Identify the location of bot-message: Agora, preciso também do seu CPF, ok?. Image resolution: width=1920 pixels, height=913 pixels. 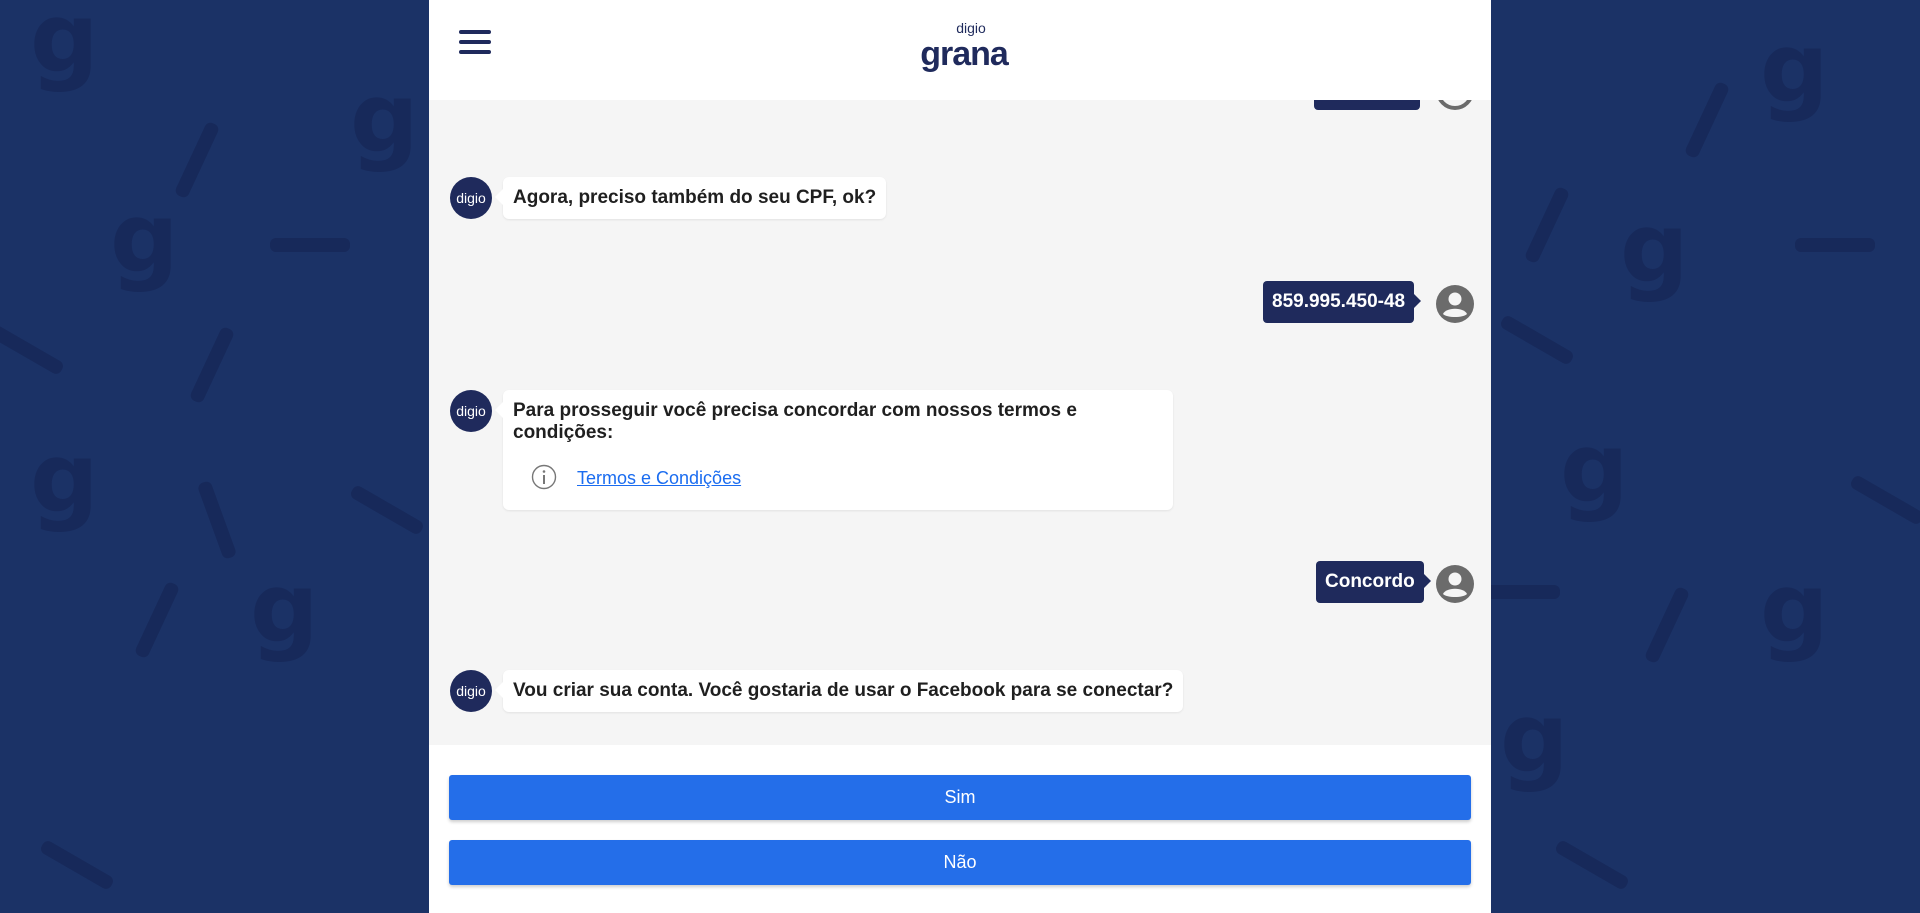
(690, 198).